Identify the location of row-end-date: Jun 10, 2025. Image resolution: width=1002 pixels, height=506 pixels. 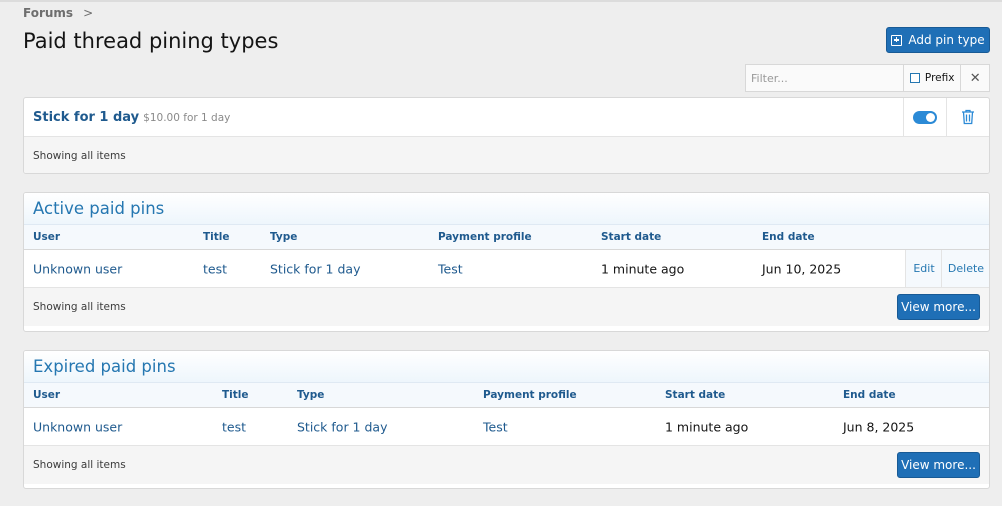
(802, 268).